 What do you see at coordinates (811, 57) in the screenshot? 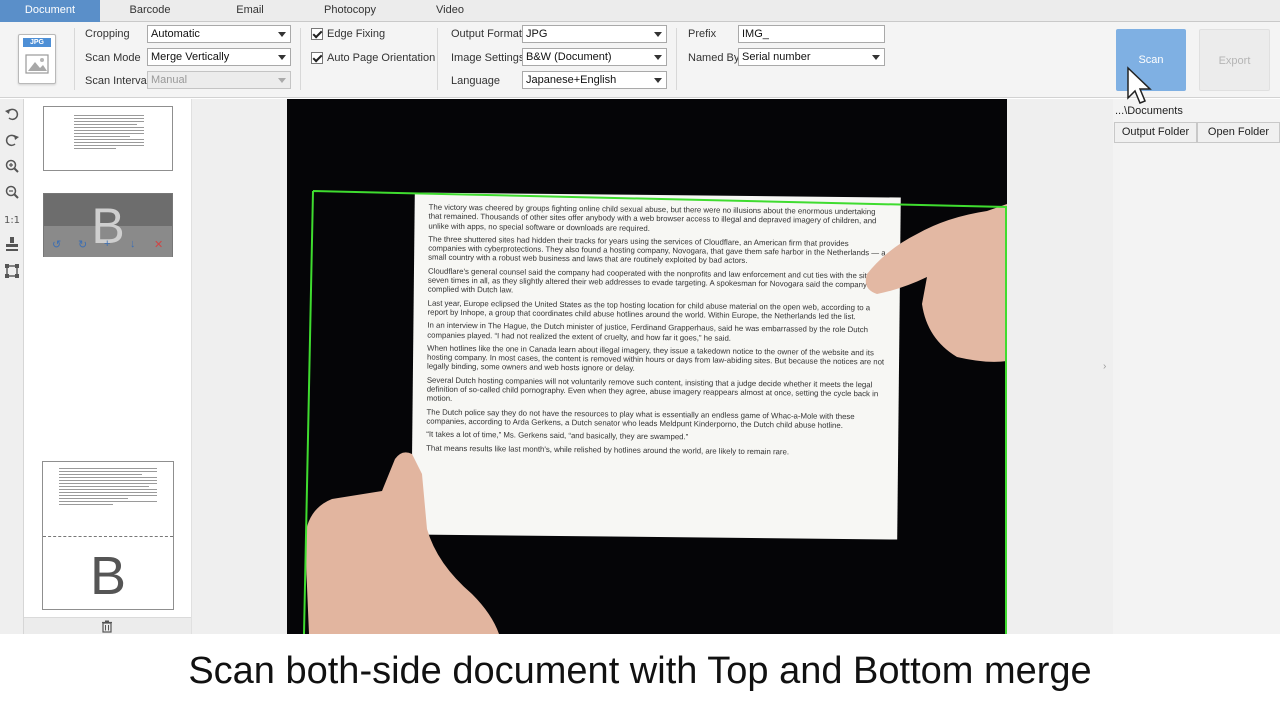
I see `named-by-select: Serial number` at bounding box center [811, 57].